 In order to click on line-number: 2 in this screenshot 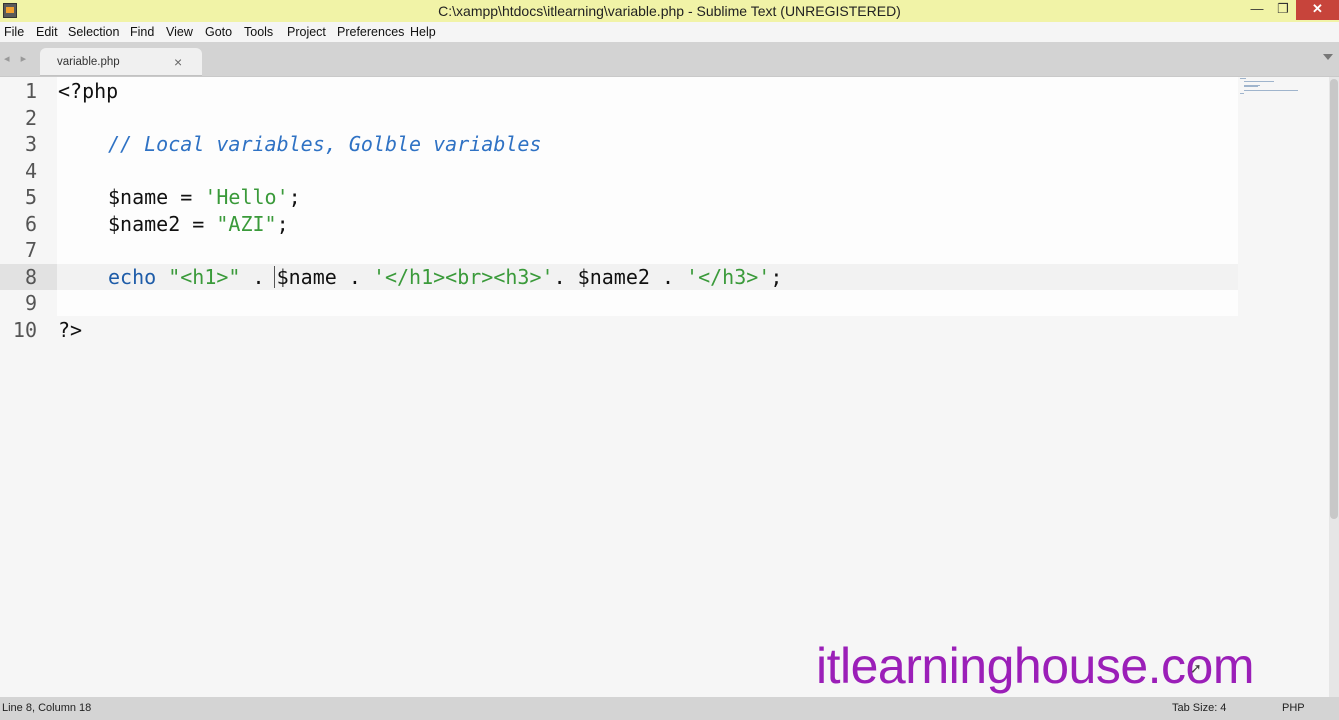, I will do `click(30, 118)`.